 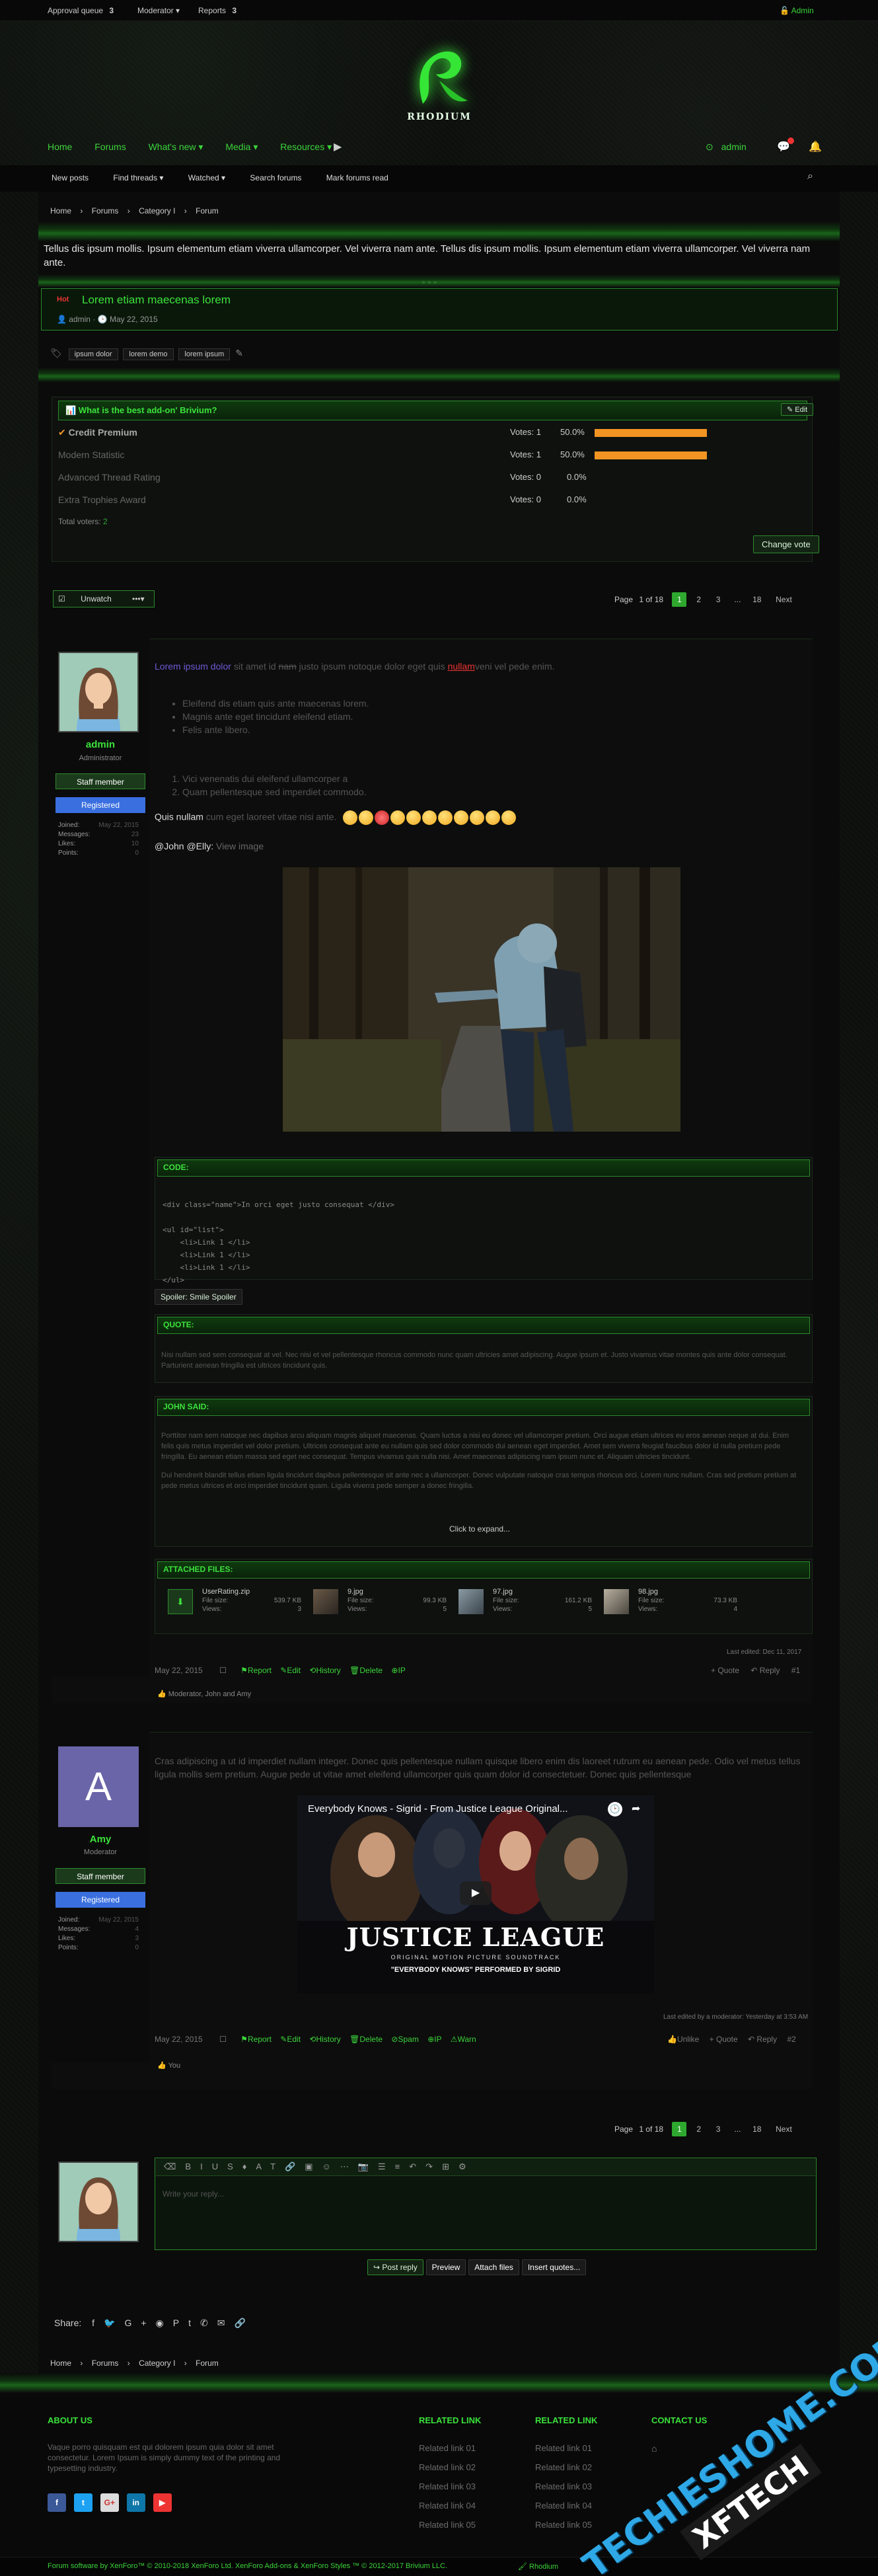 What do you see at coordinates (70, 177) in the screenshot?
I see `sub-new-posts: New posts` at bounding box center [70, 177].